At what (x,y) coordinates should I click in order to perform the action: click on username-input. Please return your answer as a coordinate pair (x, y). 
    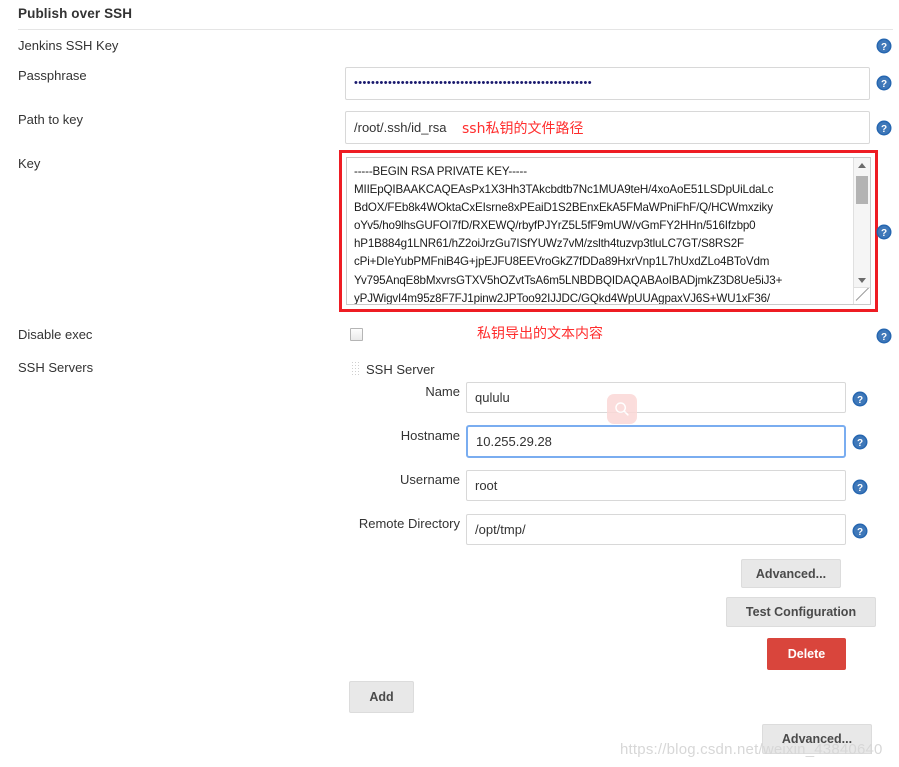
    Looking at the image, I should click on (656, 485).